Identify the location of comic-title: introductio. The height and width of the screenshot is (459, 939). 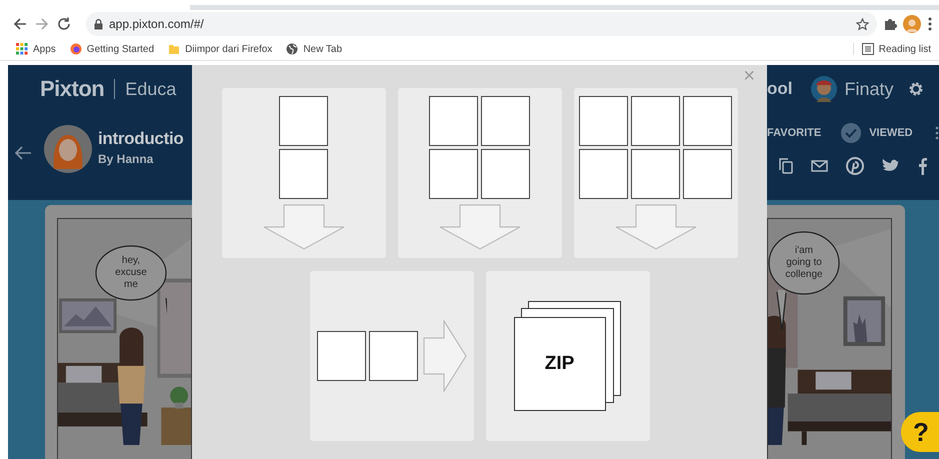
(141, 139).